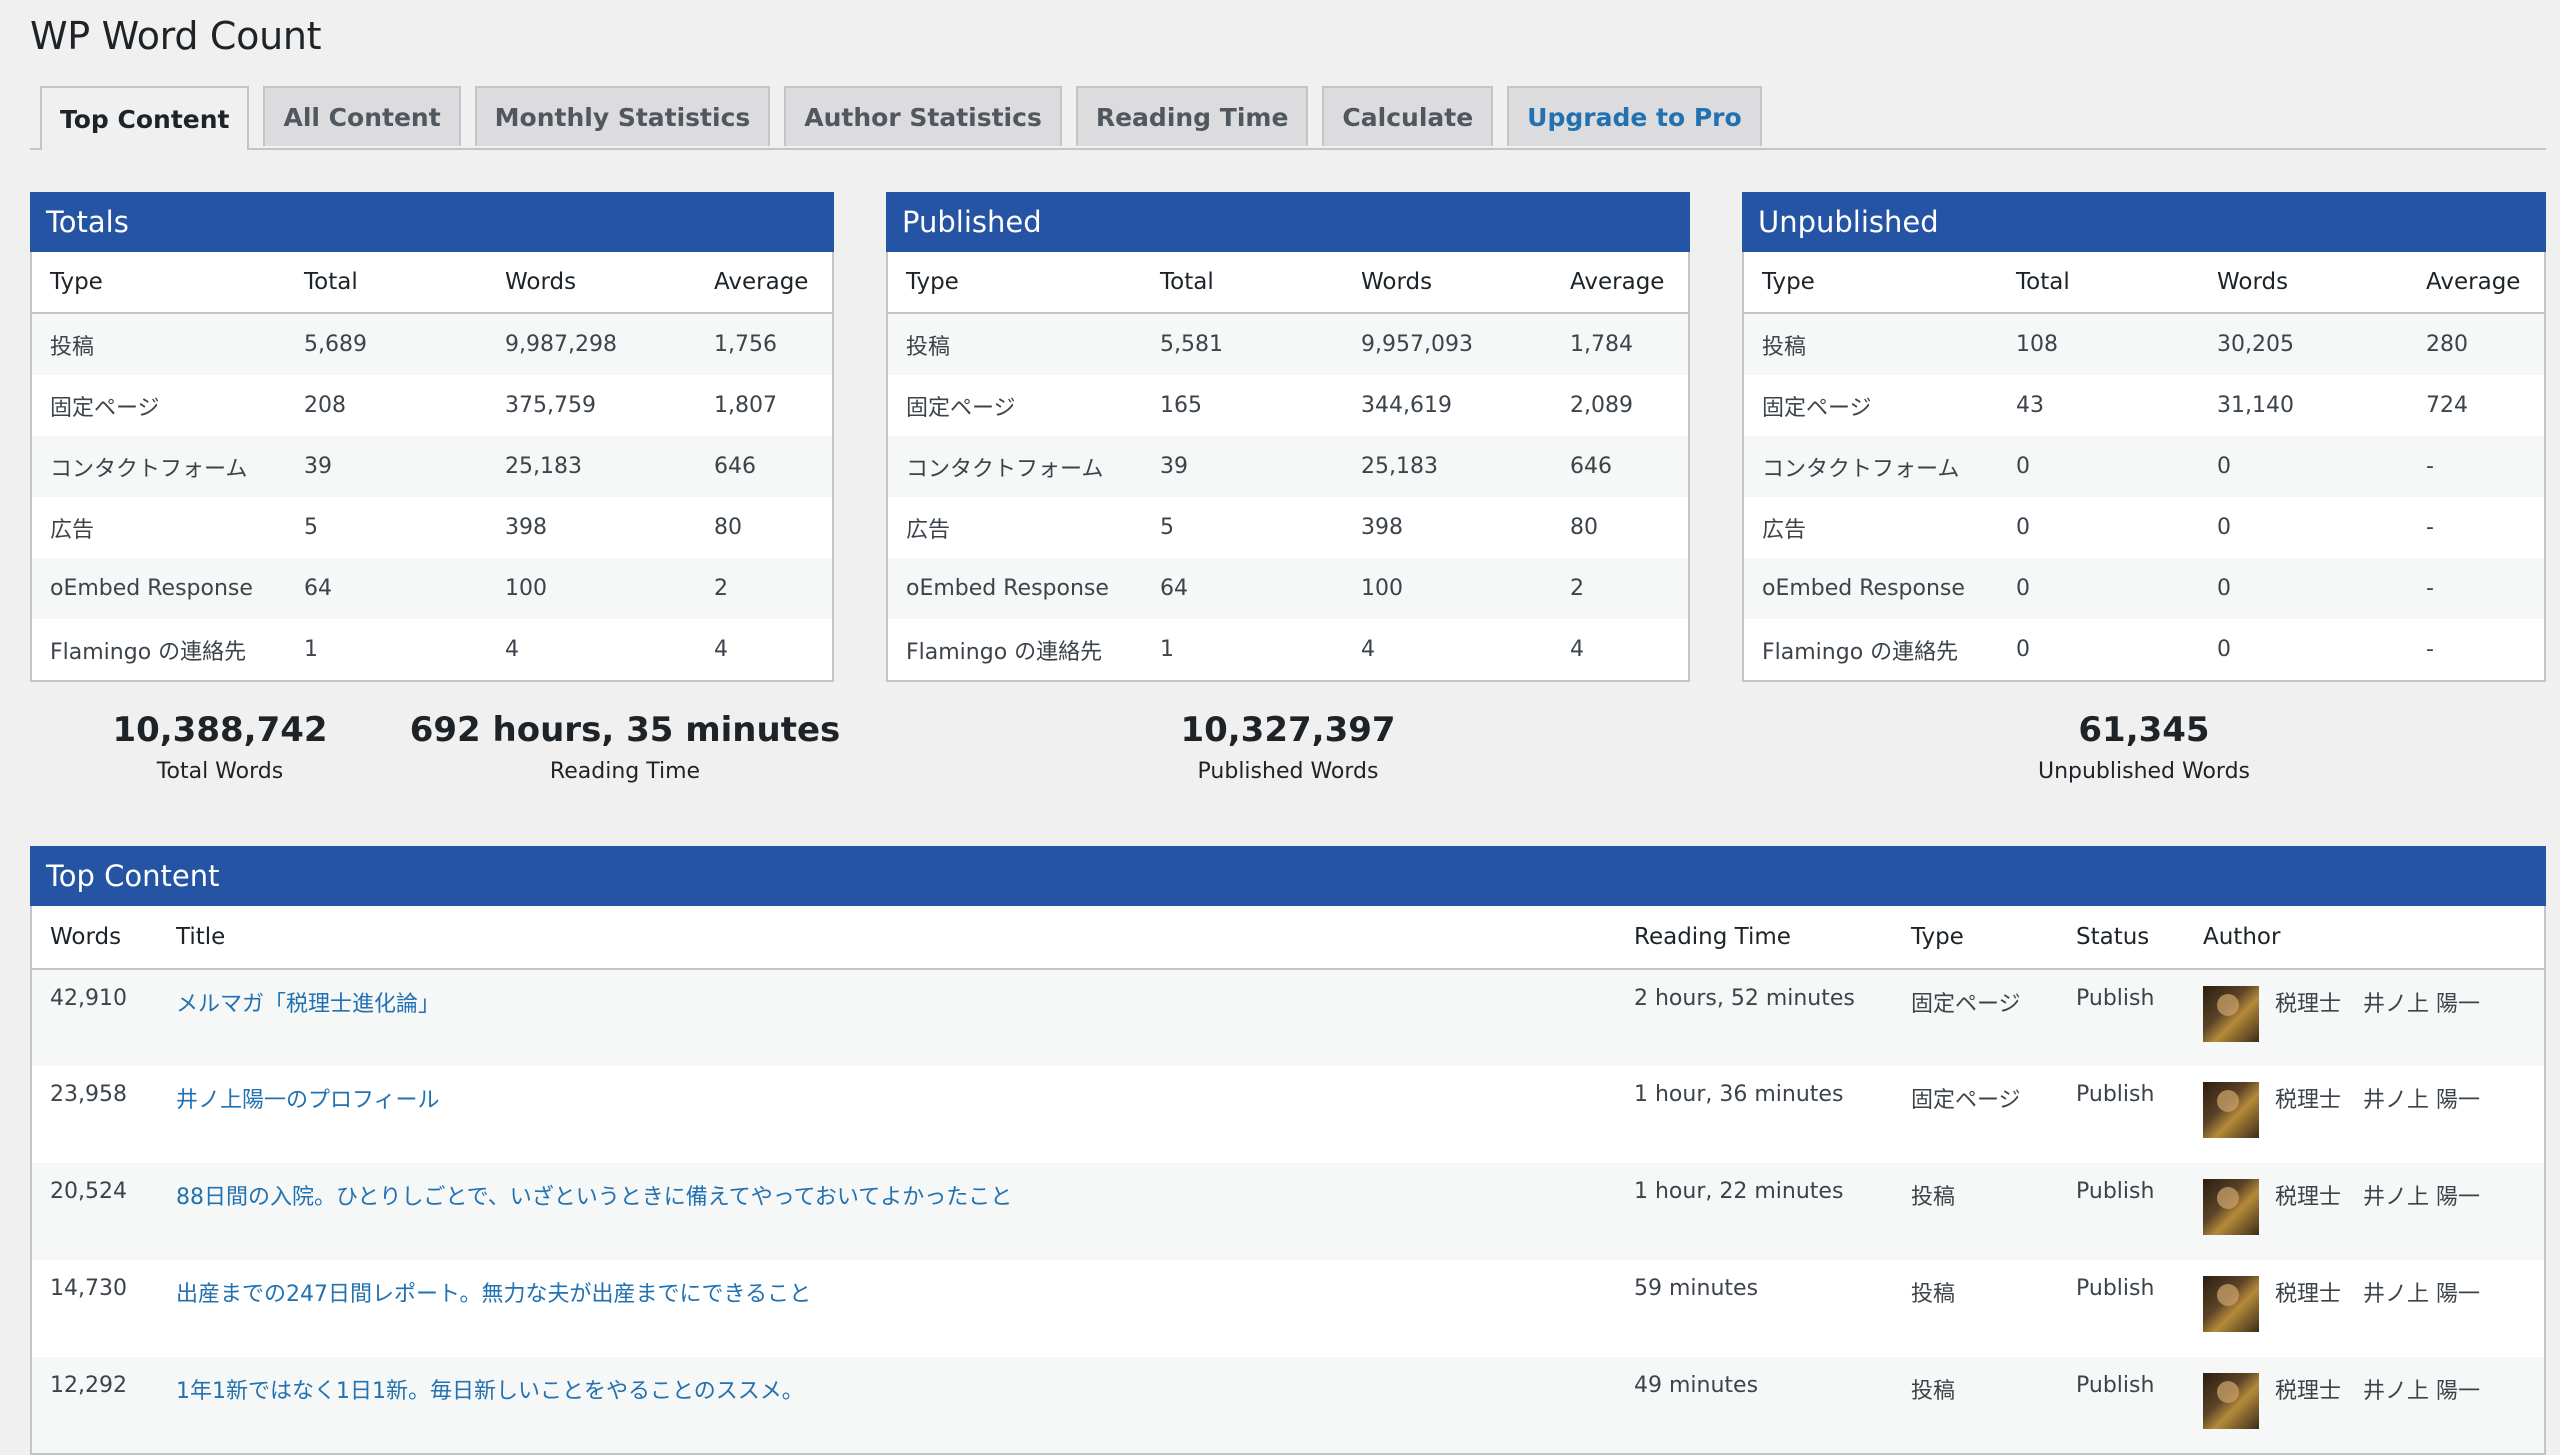 The width and height of the screenshot is (2560, 1455). I want to click on cell-average: 646, so click(1620, 466).